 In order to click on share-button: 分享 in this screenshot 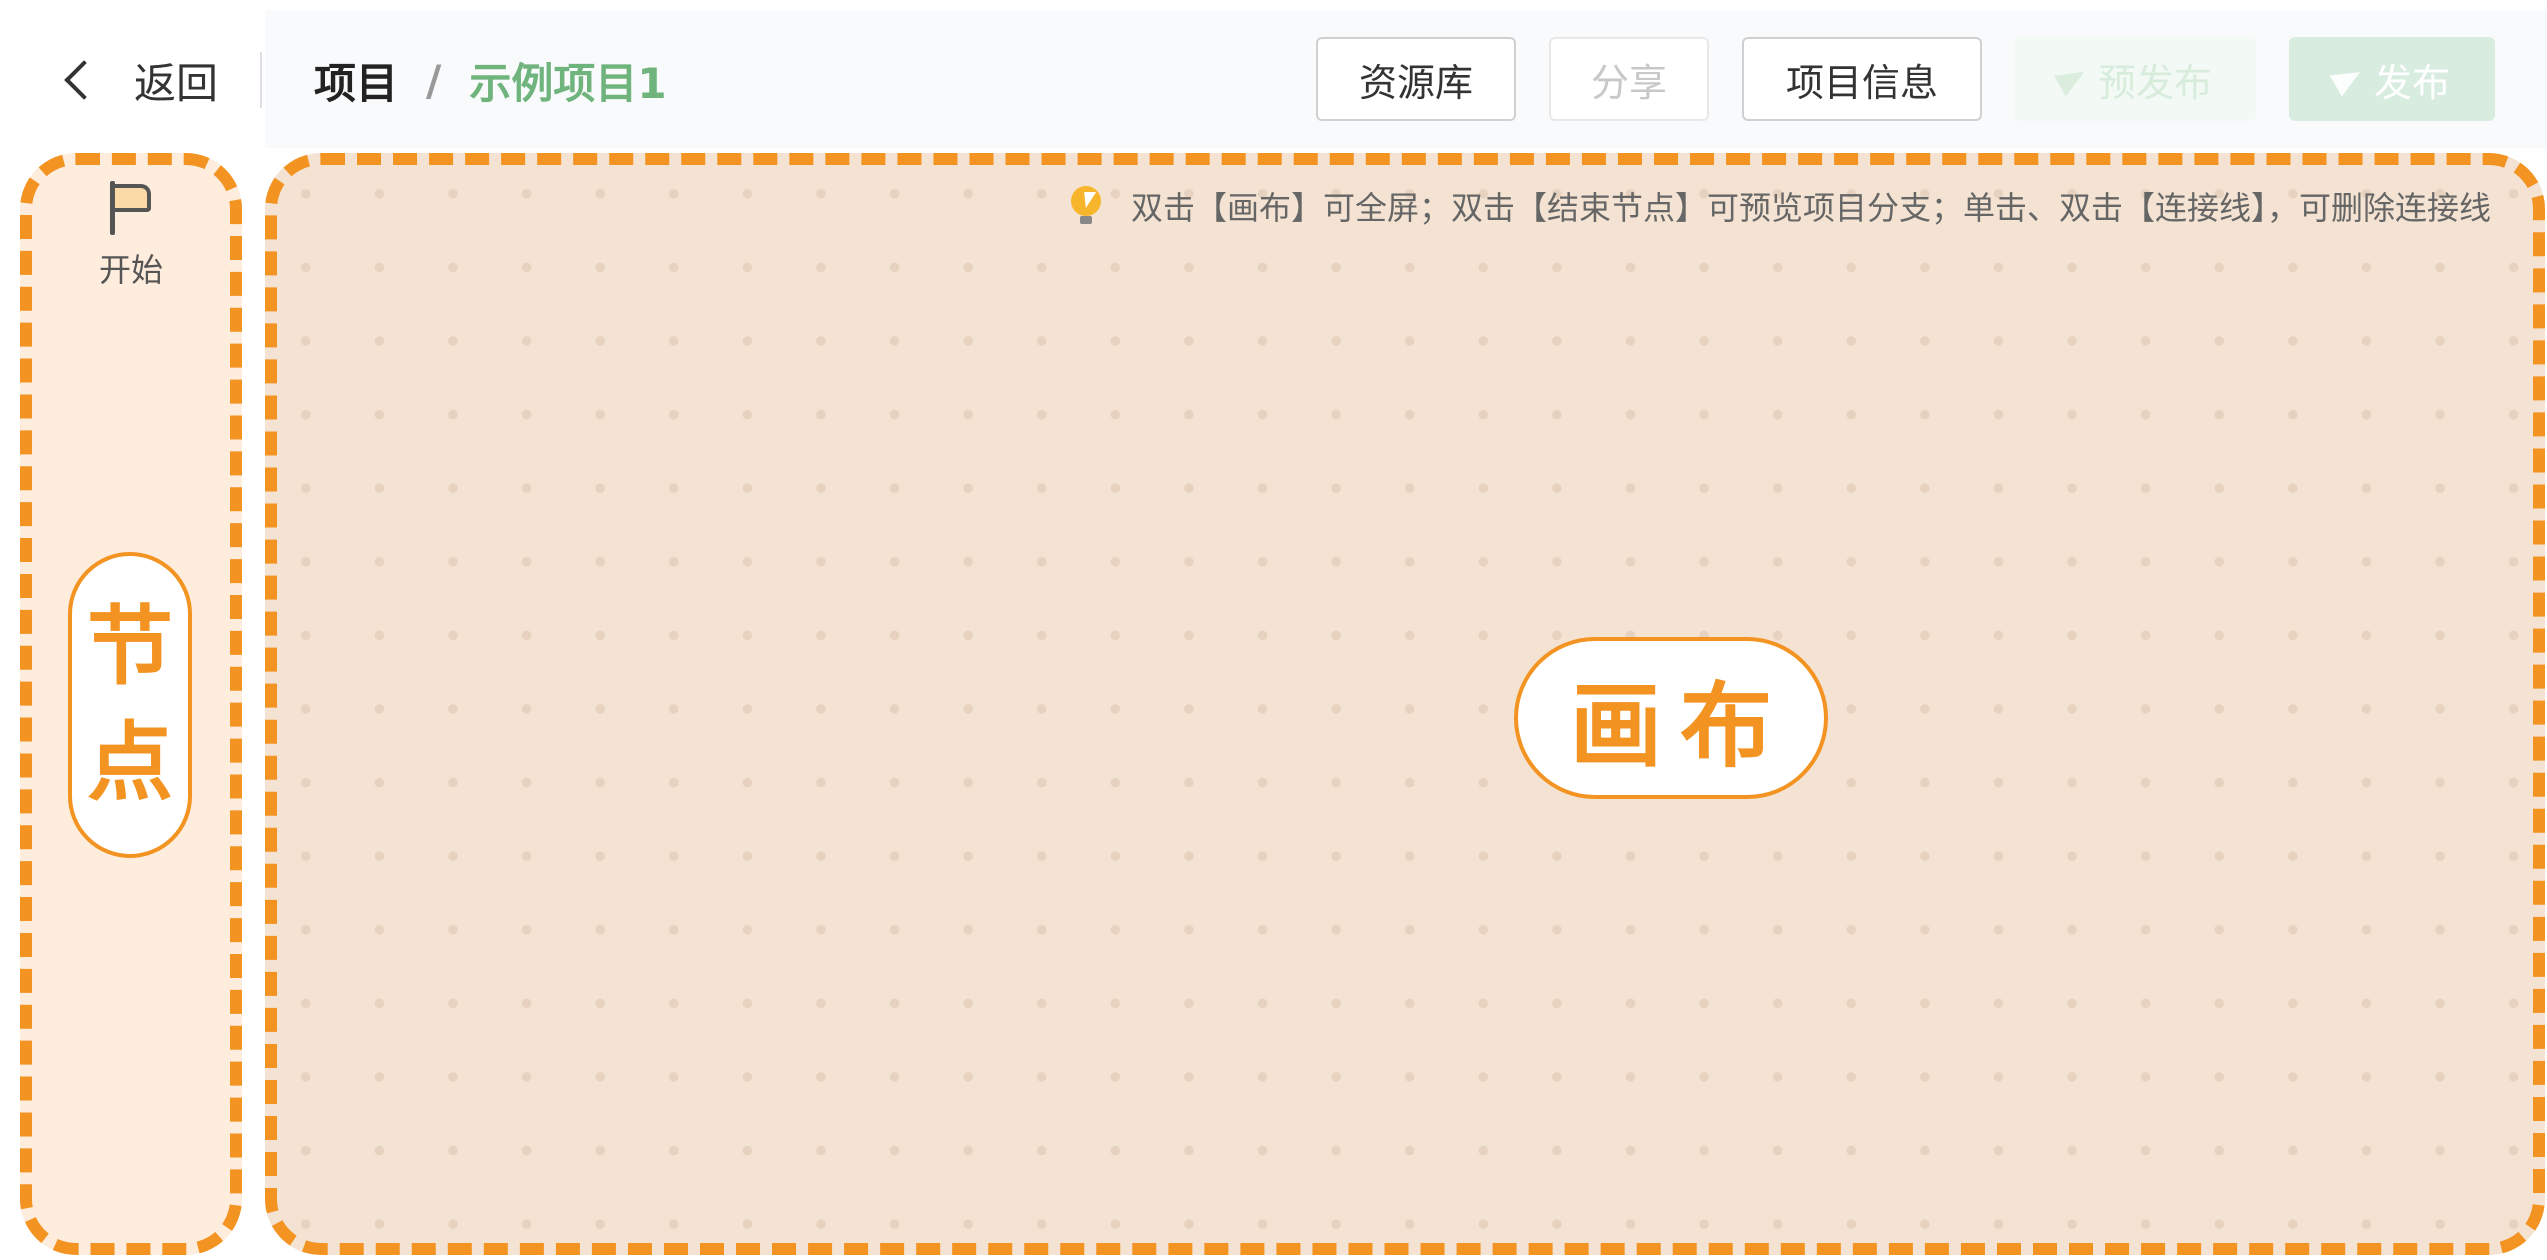, I will do `click(1629, 79)`.